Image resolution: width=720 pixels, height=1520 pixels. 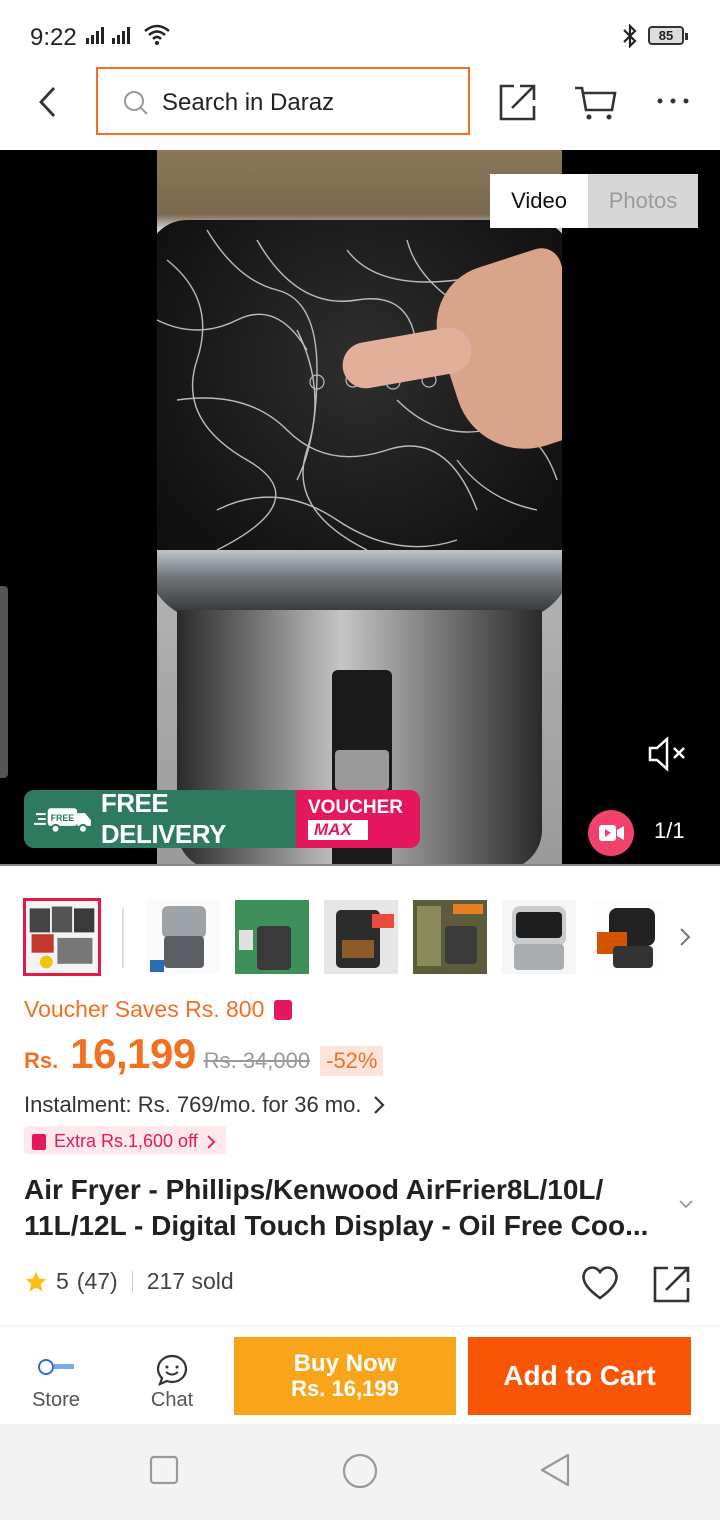 I want to click on signal-icon, so click(x=108, y=35).